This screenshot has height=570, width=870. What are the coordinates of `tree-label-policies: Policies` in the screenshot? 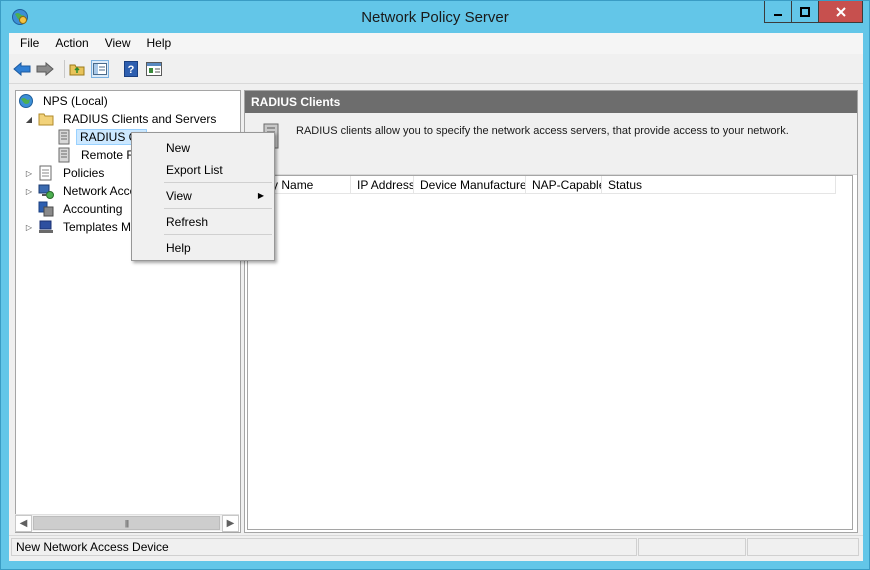 It's located at (84, 173).